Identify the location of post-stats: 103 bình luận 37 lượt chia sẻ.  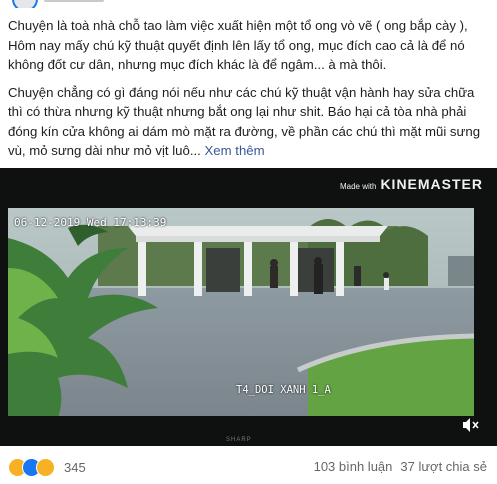
(400, 466).